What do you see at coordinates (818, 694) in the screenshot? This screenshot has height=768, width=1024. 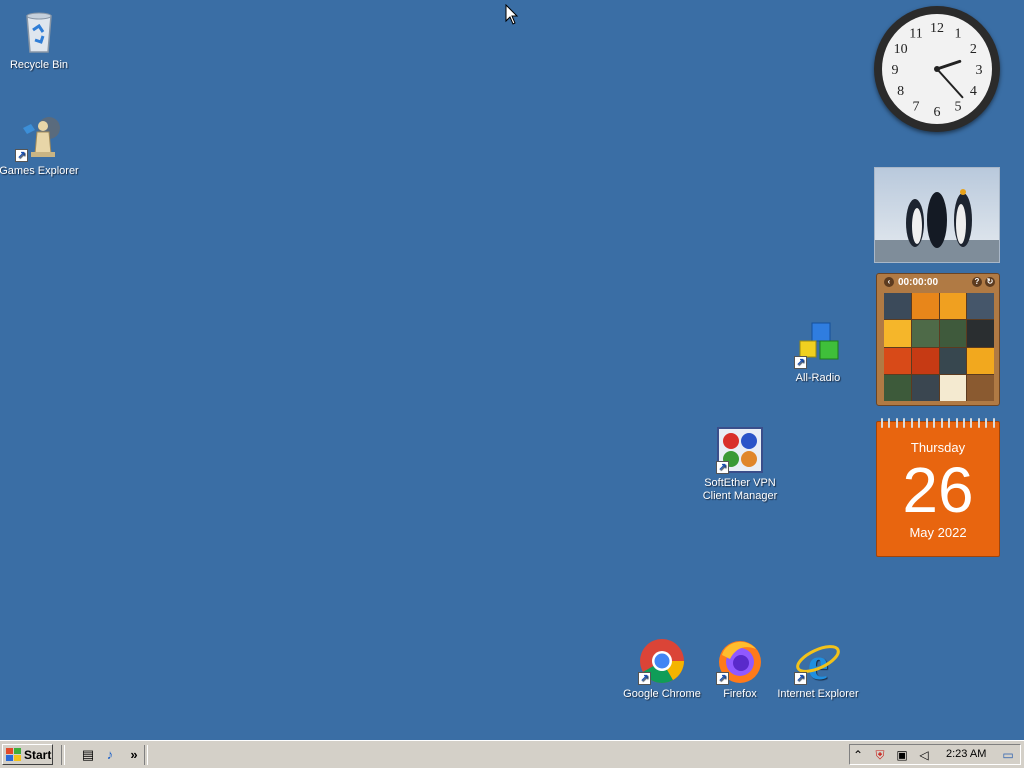 I see `internet-explorer-label: Internet Explorer` at bounding box center [818, 694].